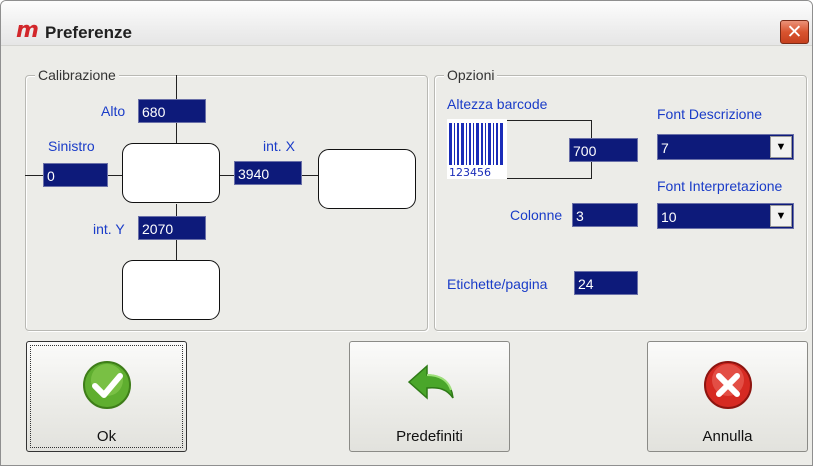  What do you see at coordinates (113, 111) in the screenshot?
I see `alto-label: Alto` at bounding box center [113, 111].